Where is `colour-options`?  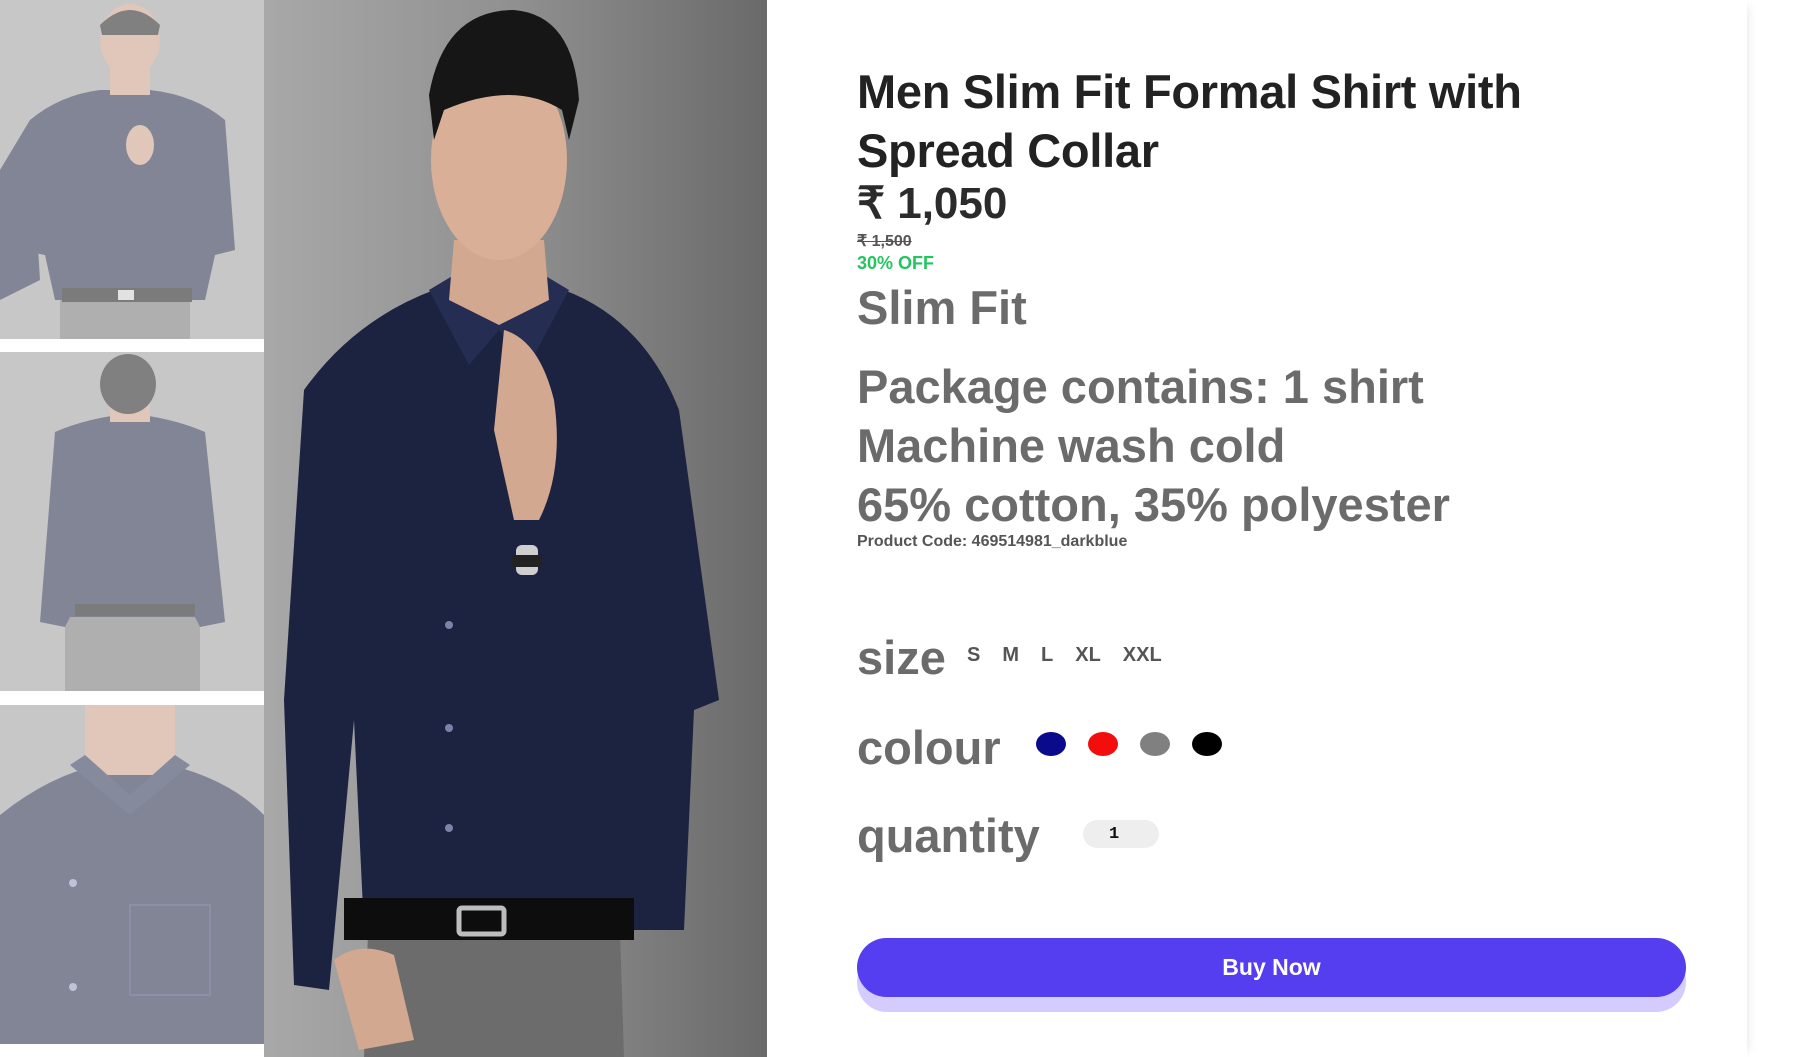 colour-options is located at coordinates (1129, 744).